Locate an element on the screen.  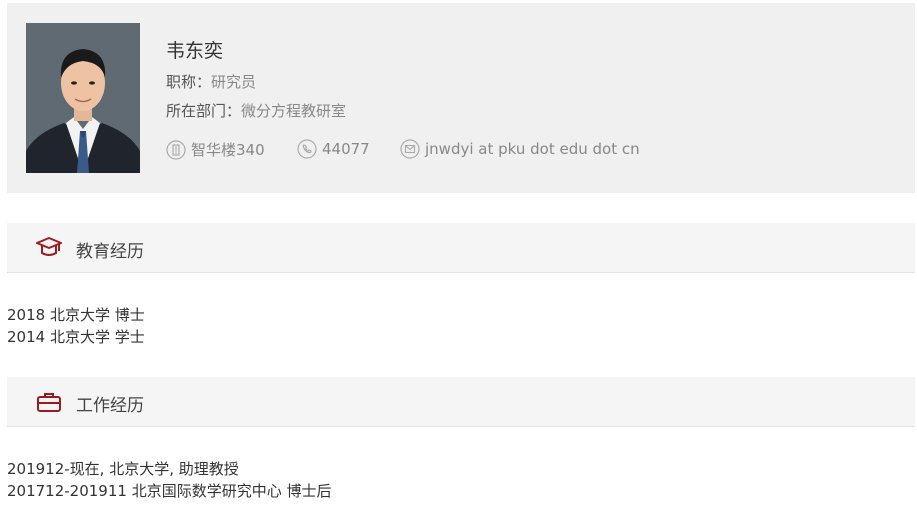
email-text: jnwdyi at pku dot edu dot cn is located at coordinates (532, 149).